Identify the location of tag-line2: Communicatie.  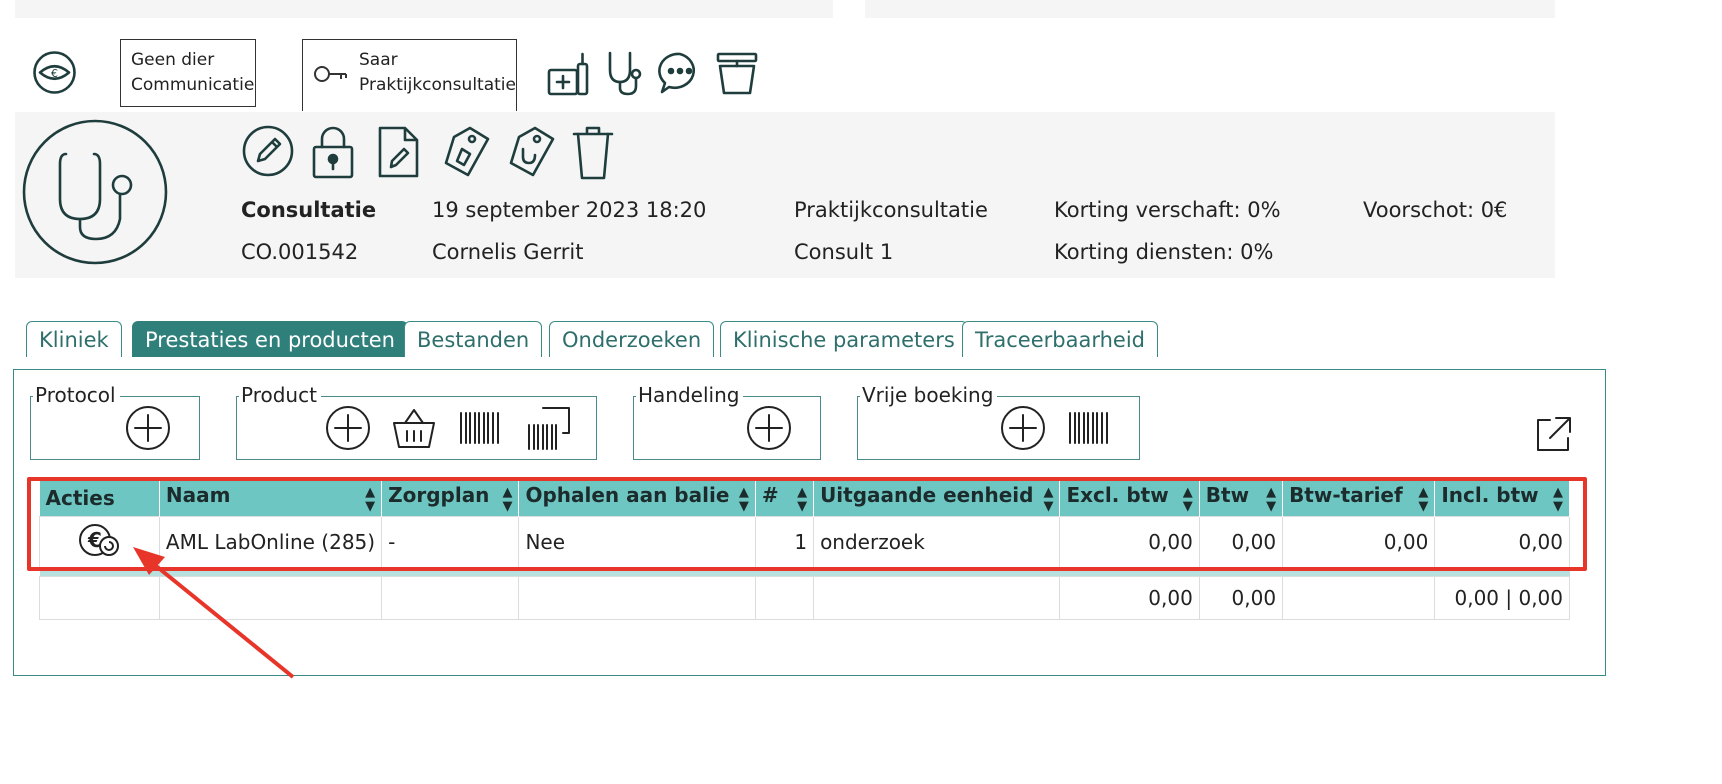
(193, 85).